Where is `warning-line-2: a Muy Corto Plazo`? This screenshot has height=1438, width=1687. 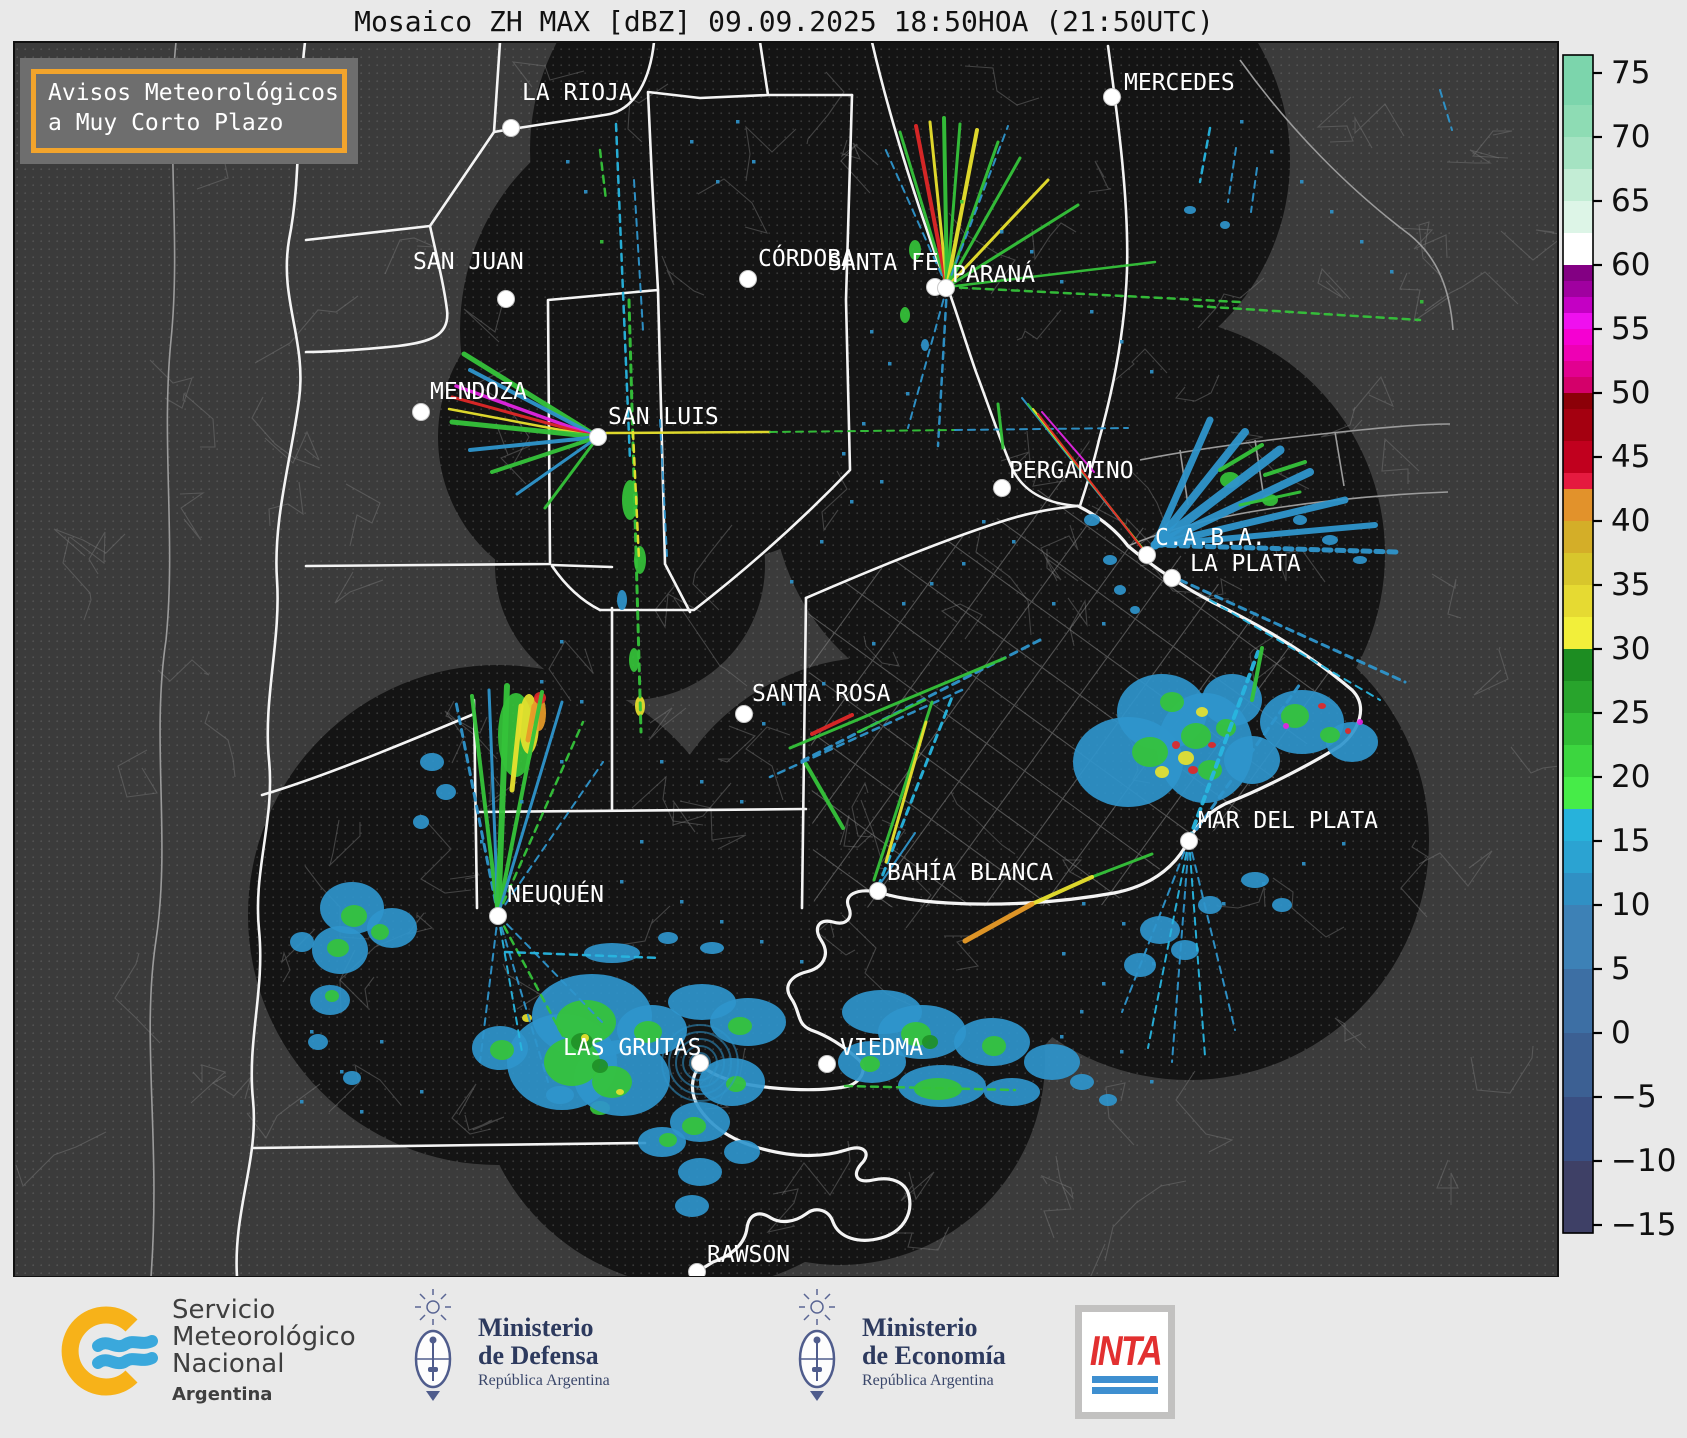 warning-line-2: a Muy Corto Plazo is located at coordinates (166, 123).